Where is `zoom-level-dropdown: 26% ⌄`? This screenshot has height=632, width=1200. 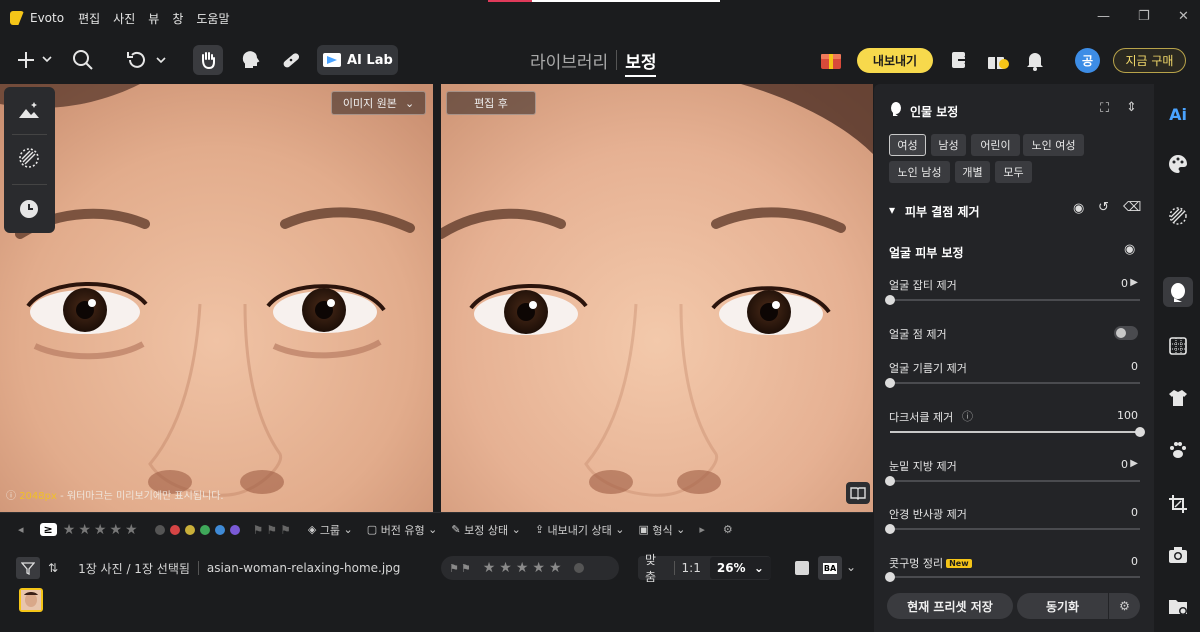 zoom-level-dropdown: 26% ⌄ is located at coordinates (740, 568).